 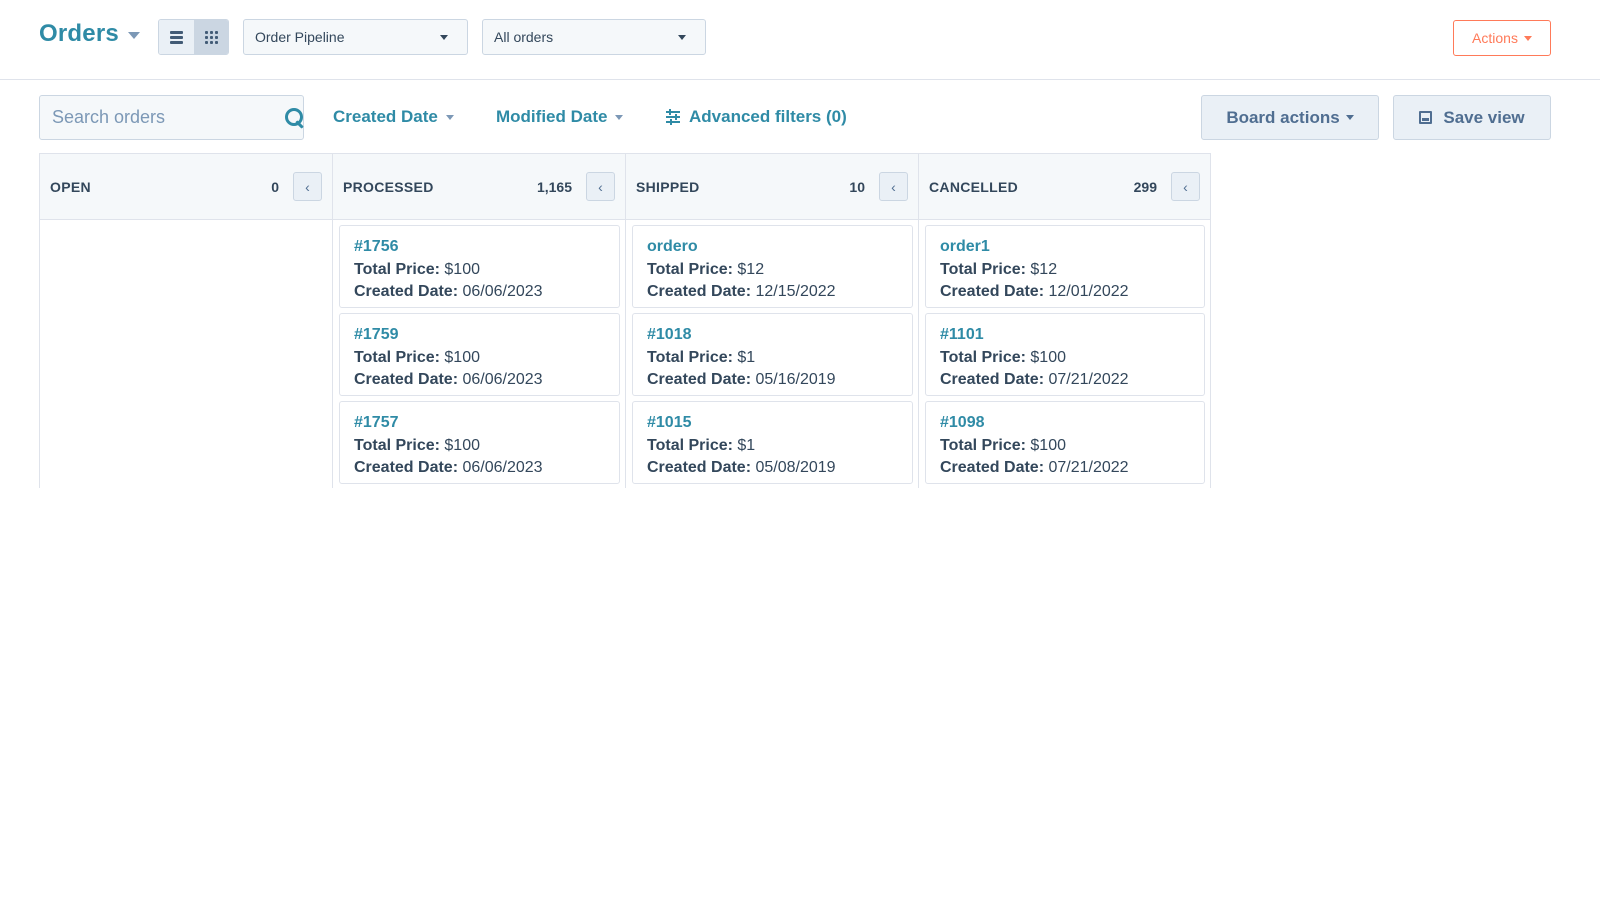 I want to click on order-title-link: order1, so click(x=1065, y=247).